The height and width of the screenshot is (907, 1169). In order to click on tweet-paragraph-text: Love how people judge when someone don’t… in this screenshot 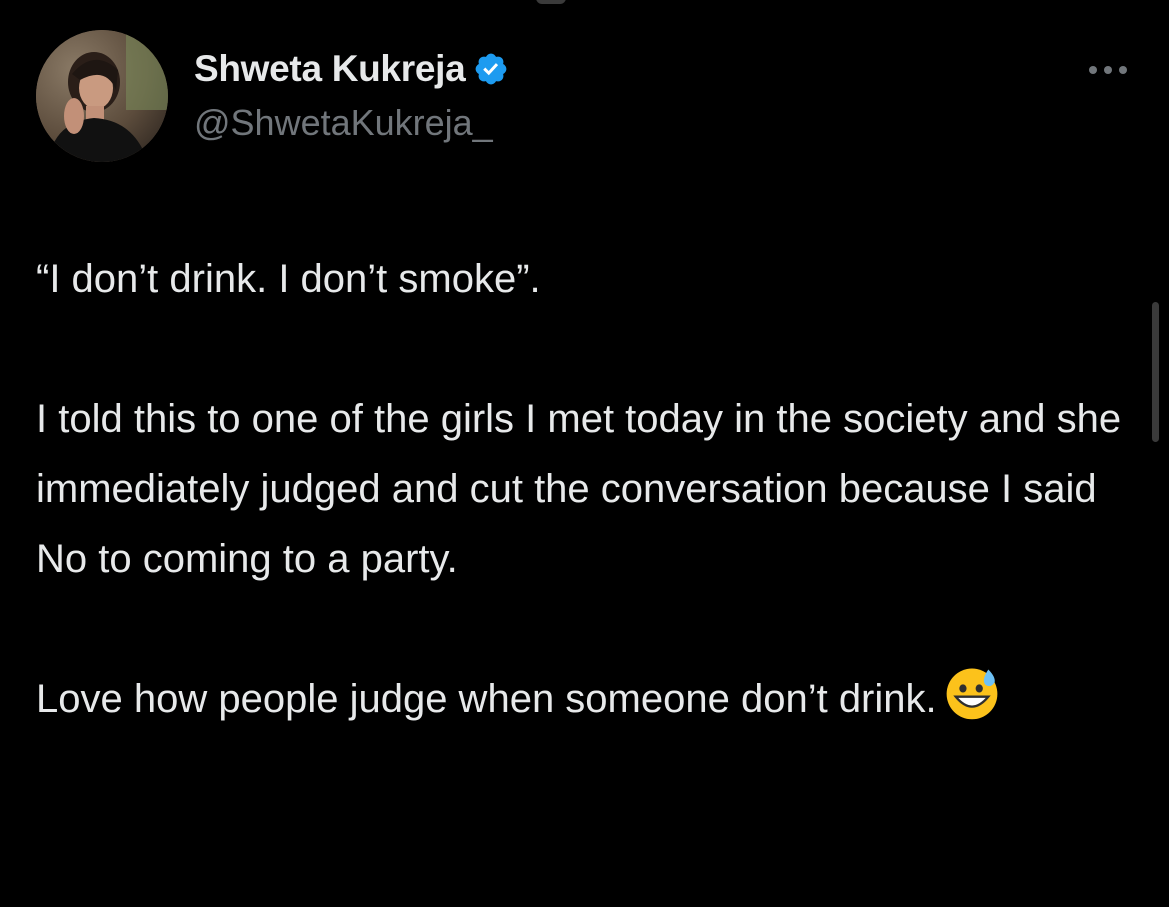, I will do `click(486, 699)`.